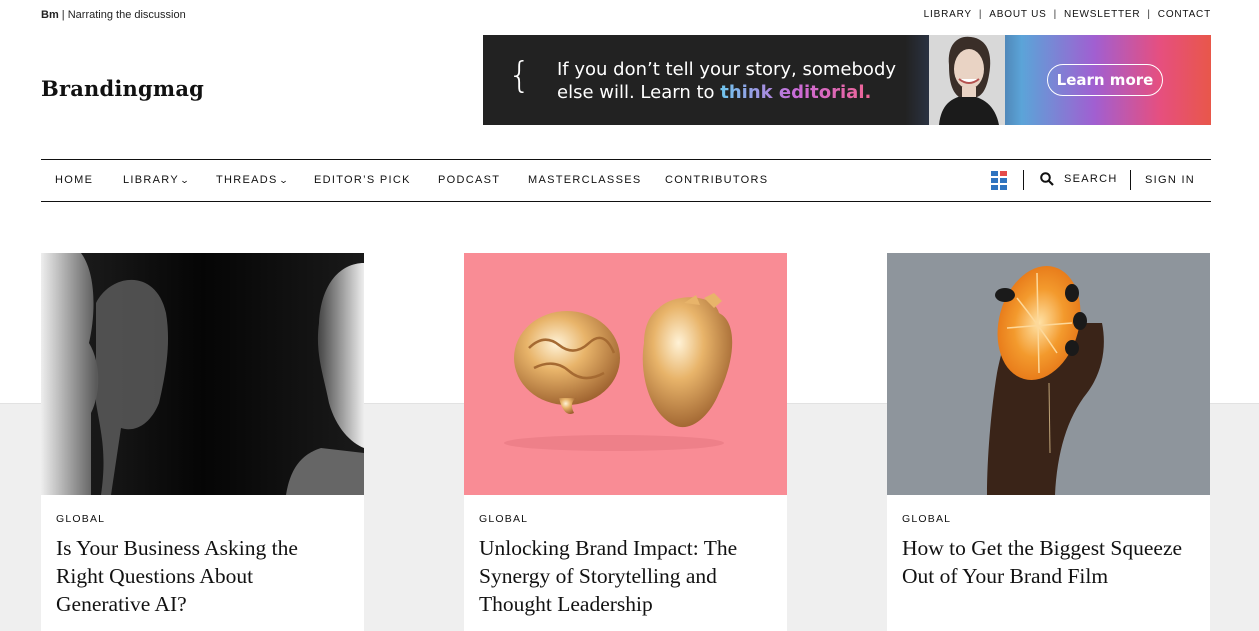  Describe the element at coordinates (625, 374) in the screenshot. I see `article-image-brain-heart` at that location.